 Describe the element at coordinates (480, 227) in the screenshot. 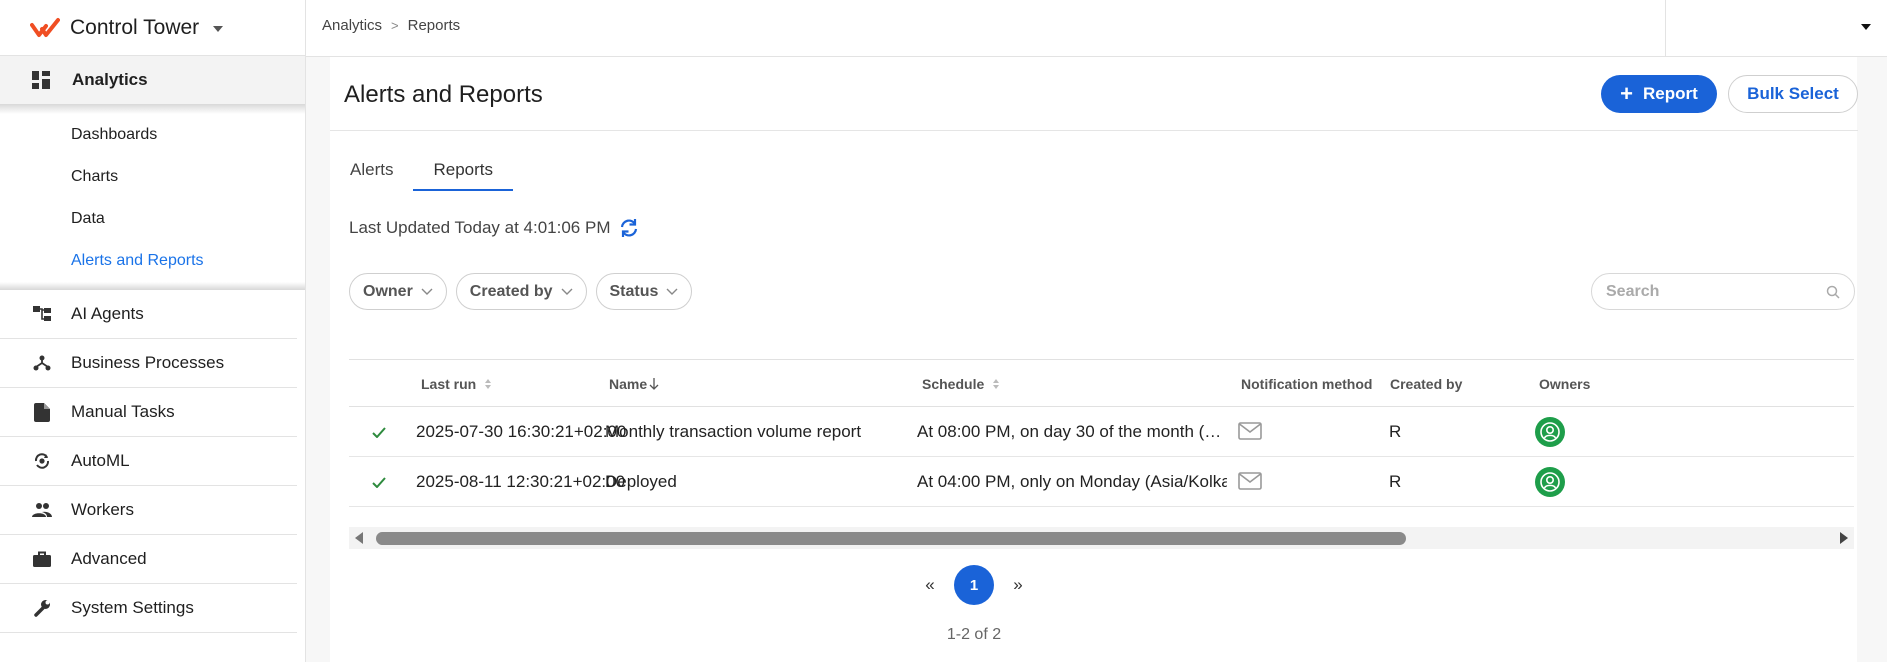

I see `last-updated-text: Last Updated Today at 4:01:06 PM` at that location.